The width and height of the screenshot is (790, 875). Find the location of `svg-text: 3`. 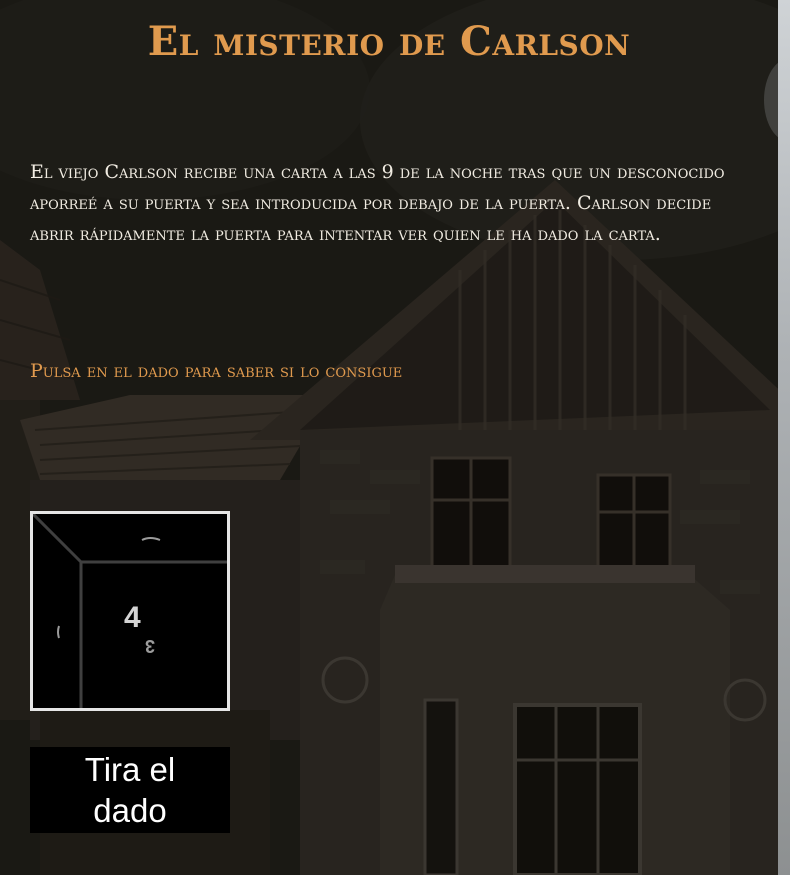

svg-text: 3 is located at coordinates (150, 646).